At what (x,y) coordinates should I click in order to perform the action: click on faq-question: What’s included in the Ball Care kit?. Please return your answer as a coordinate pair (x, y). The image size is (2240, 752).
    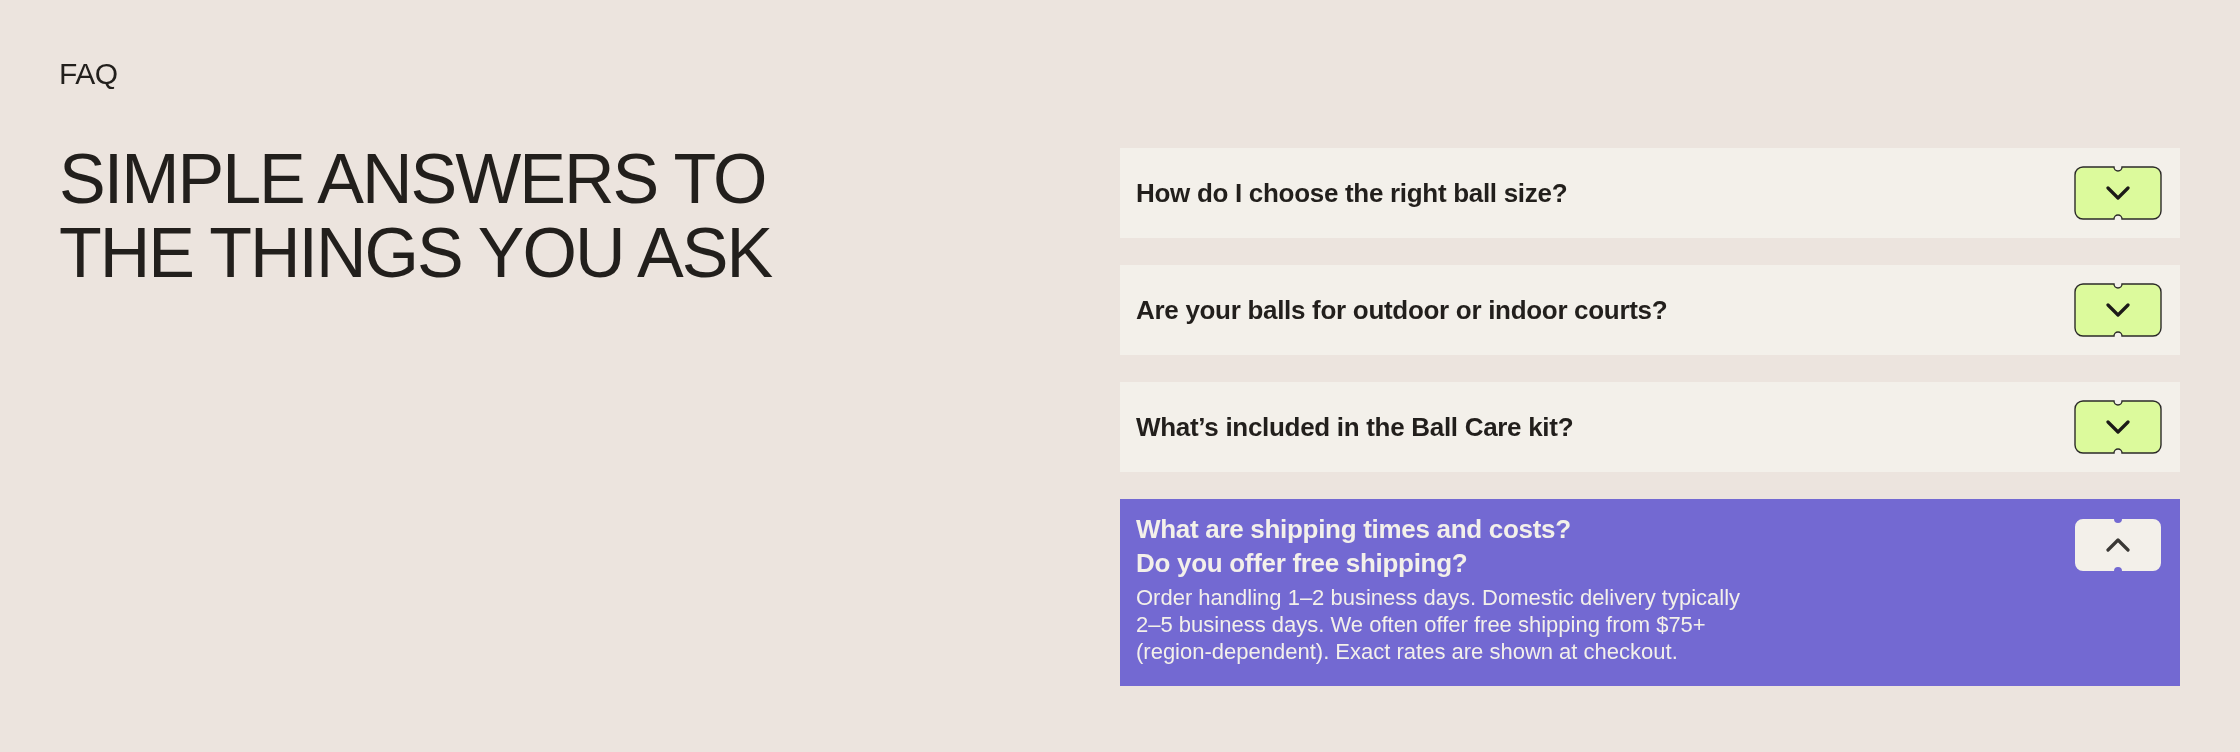
    Looking at the image, I should click on (1355, 427).